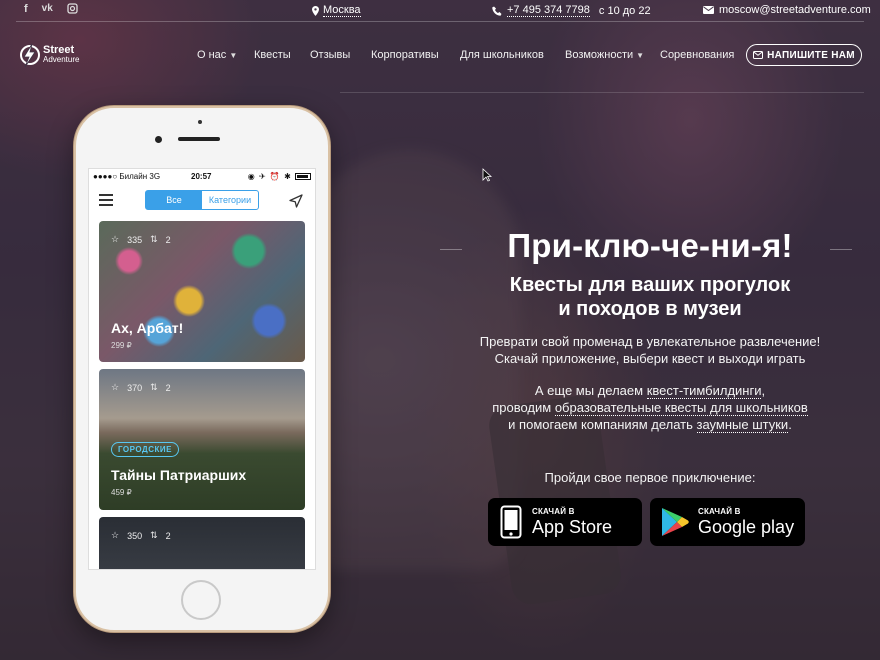  What do you see at coordinates (624, 10) in the screenshot?
I see `working-hours: с 10 до 22` at bounding box center [624, 10].